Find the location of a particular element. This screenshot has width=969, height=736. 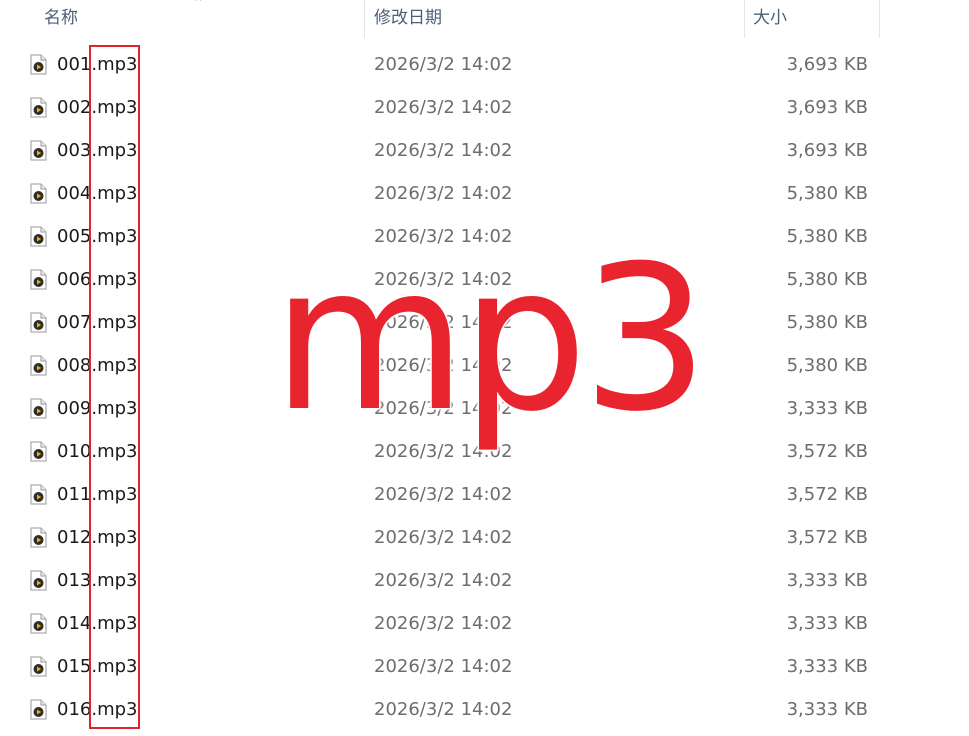

file-row: 015.mp3 2026/3/2 14:02 3,333 KB is located at coordinates (484, 666).